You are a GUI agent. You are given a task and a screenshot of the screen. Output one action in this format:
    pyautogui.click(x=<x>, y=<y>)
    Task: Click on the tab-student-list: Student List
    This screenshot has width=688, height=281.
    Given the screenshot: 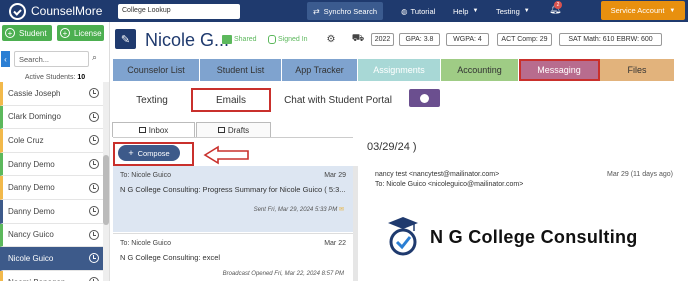 What is the action you would take?
    pyautogui.click(x=241, y=70)
    